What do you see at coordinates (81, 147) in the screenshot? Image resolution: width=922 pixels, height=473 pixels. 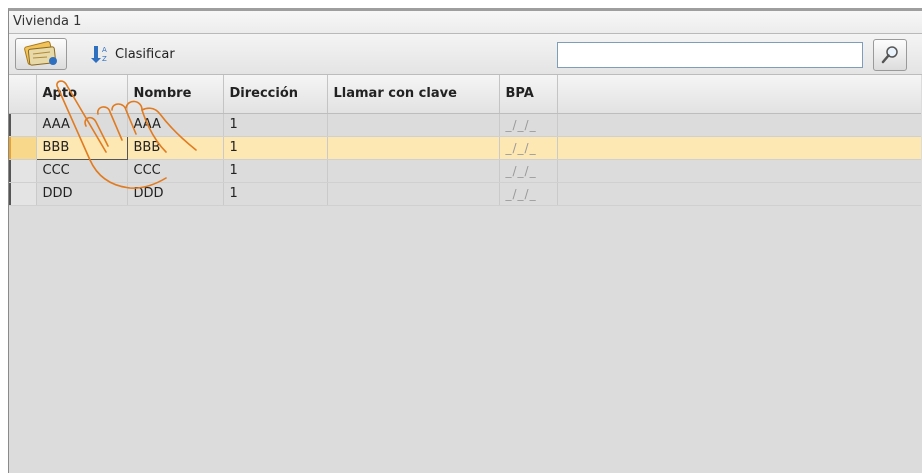 I see `cell-apto: BBB` at bounding box center [81, 147].